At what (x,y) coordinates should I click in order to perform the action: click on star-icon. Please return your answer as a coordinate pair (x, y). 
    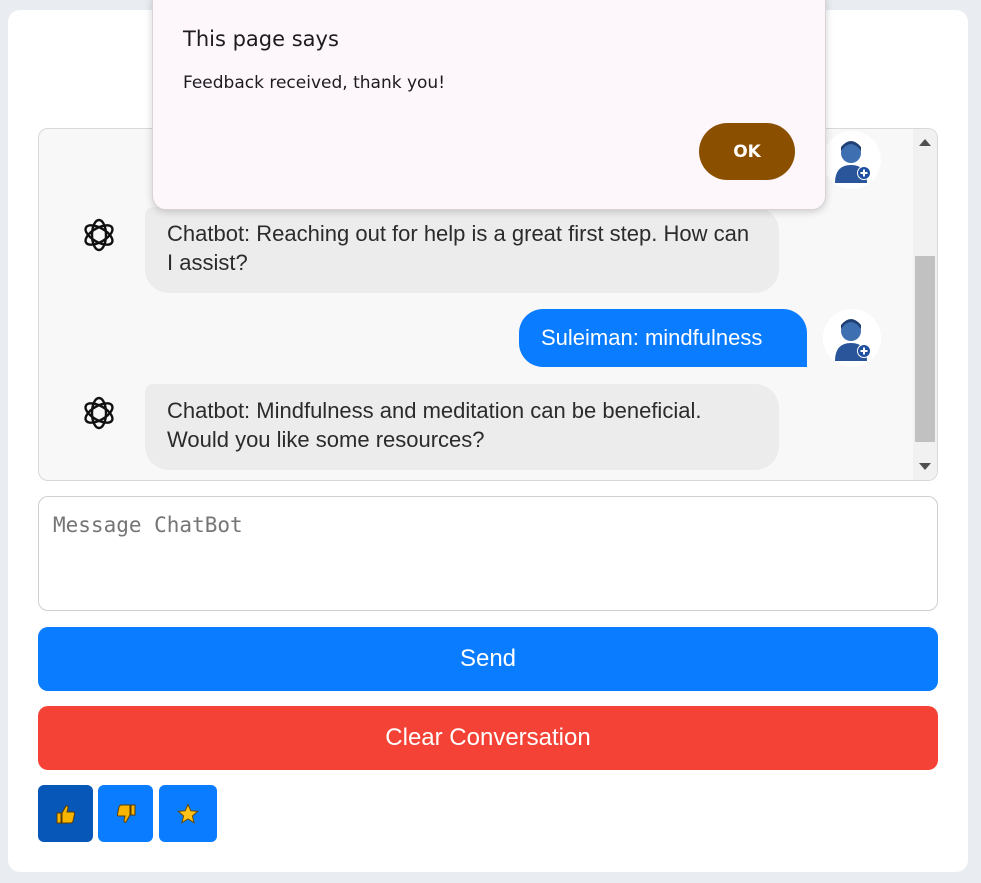
    Looking at the image, I should click on (188, 813).